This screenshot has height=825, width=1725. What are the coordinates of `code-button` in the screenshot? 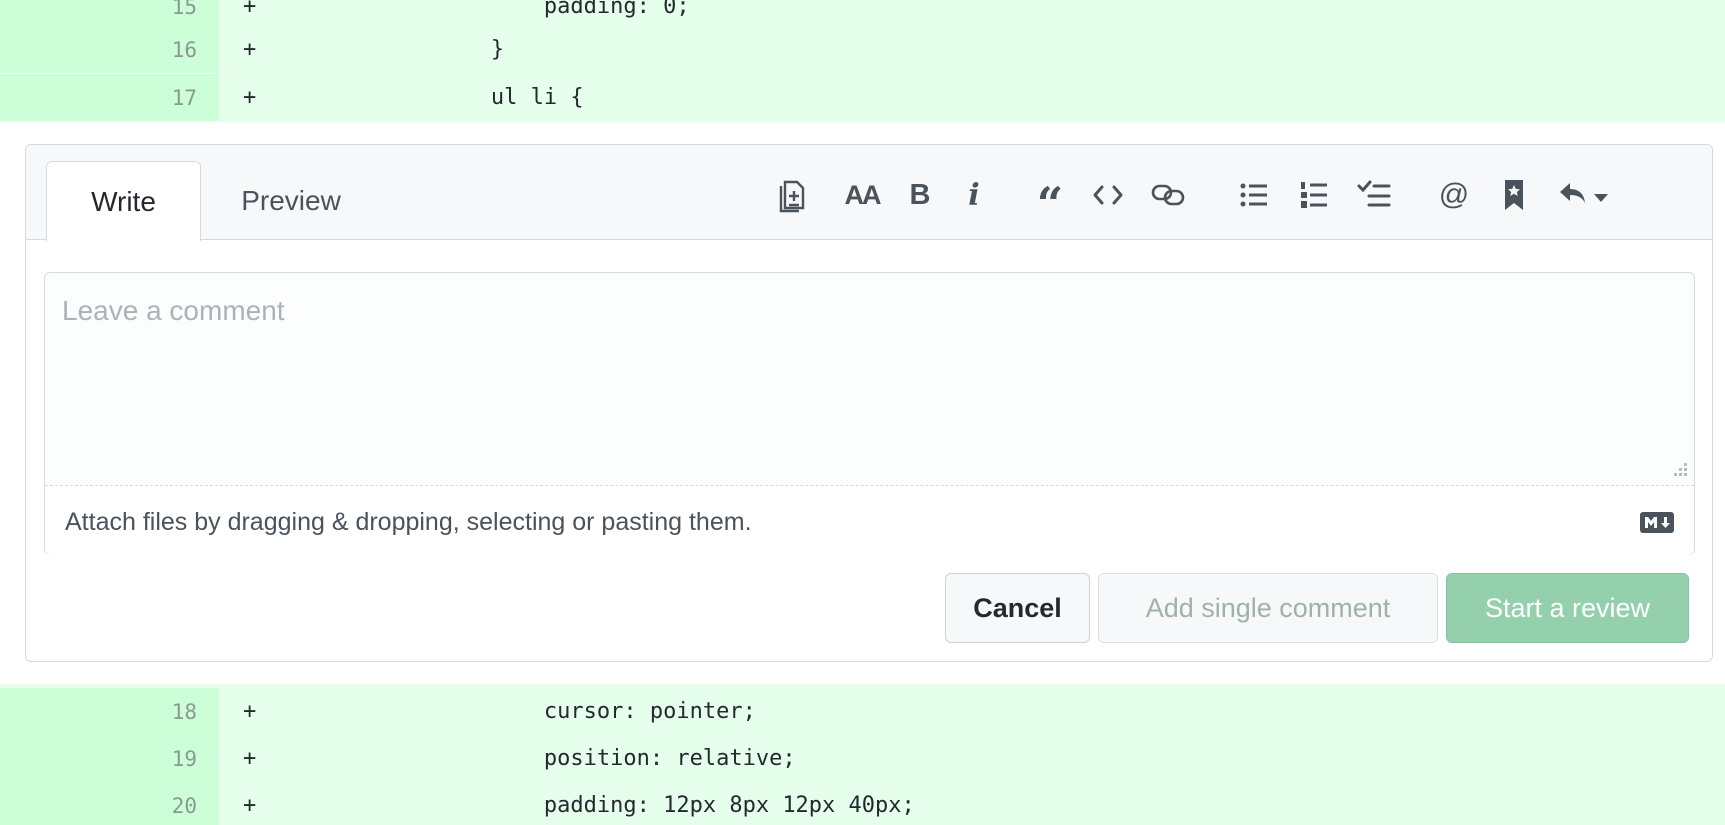 It's located at (1108, 195).